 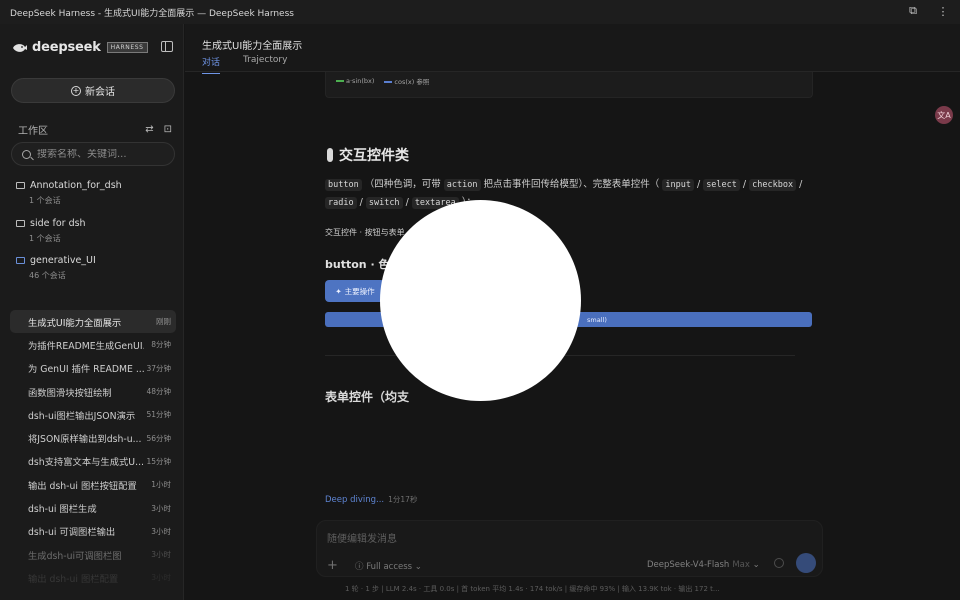 I want to click on list-item: 为插件README生成GenUI... 8分钟, so click(x=93, y=344).